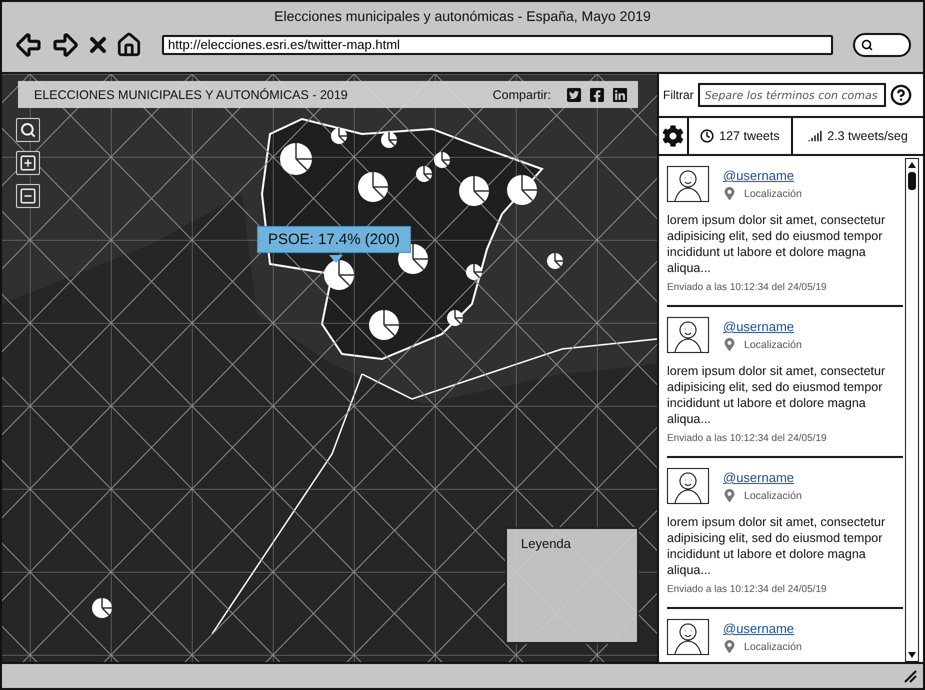  Describe the element at coordinates (867, 136) in the screenshot. I see `tweet-rate: 2.3 tweets/seg` at that location.